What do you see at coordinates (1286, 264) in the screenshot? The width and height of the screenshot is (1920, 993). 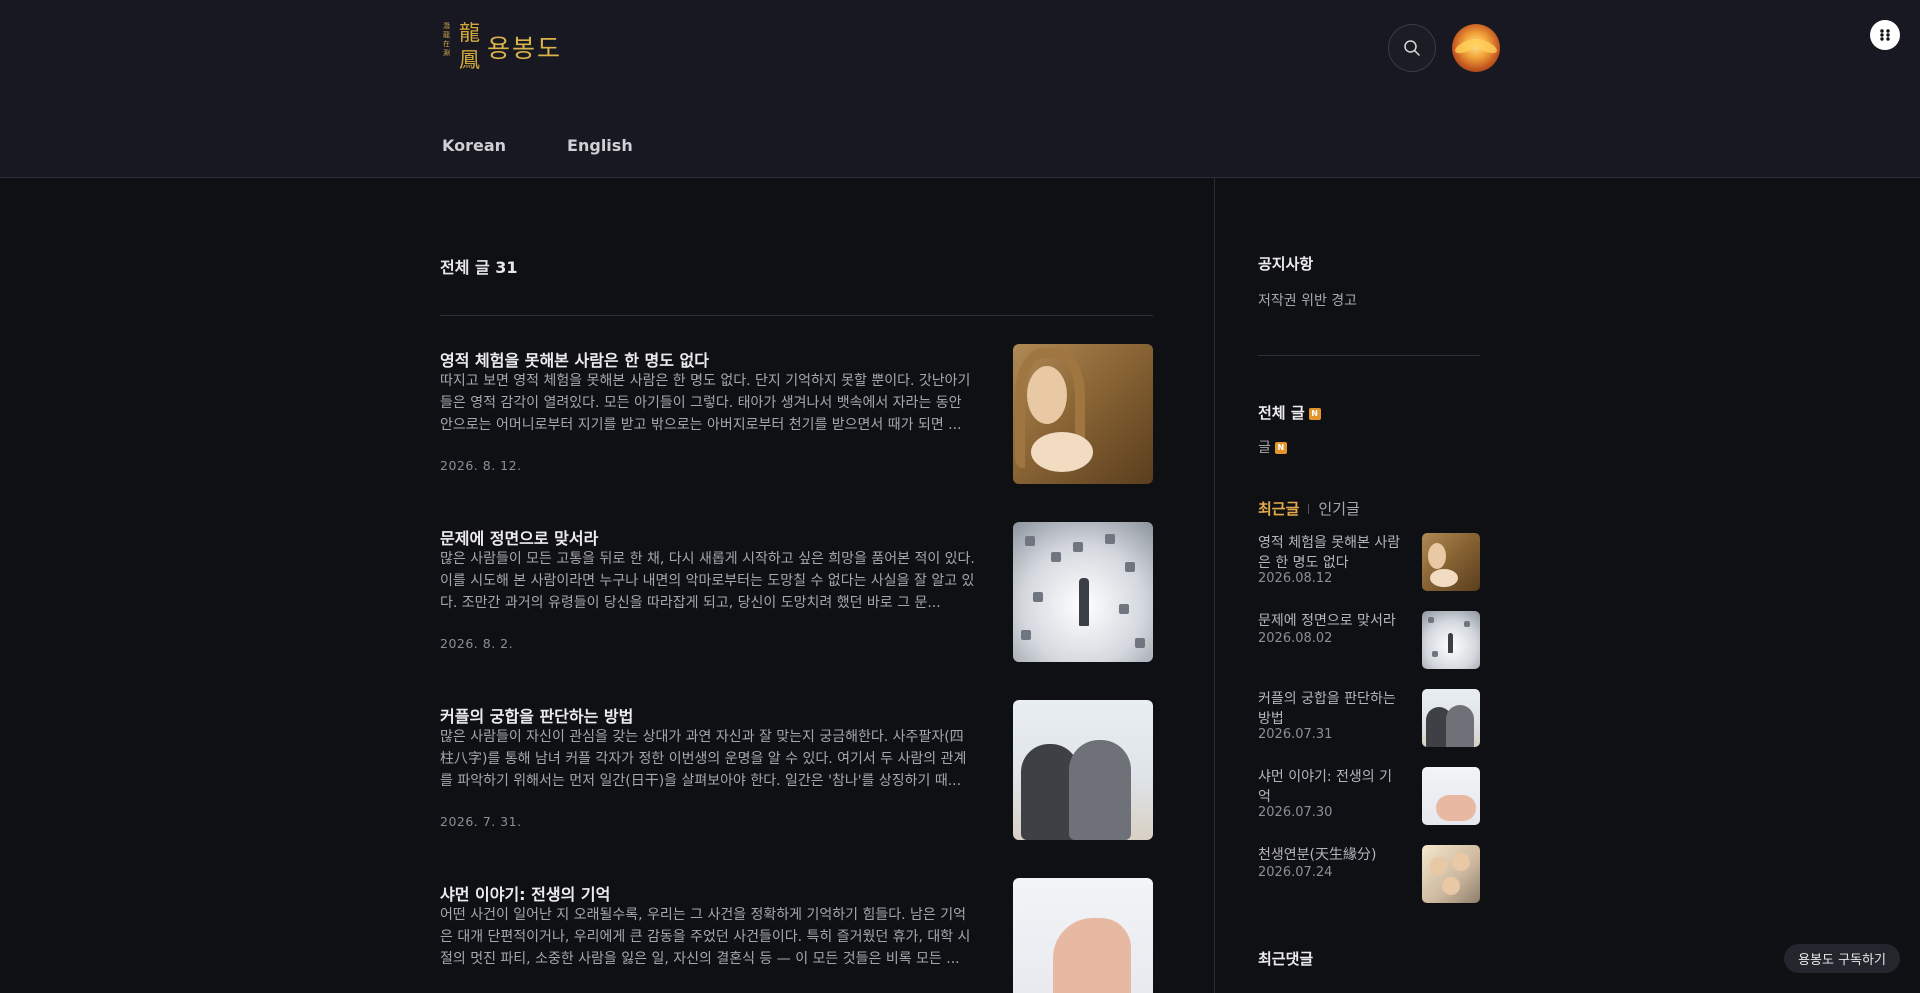 I see `notice-heading: 공지사항` at bounding box center [1286, 264].